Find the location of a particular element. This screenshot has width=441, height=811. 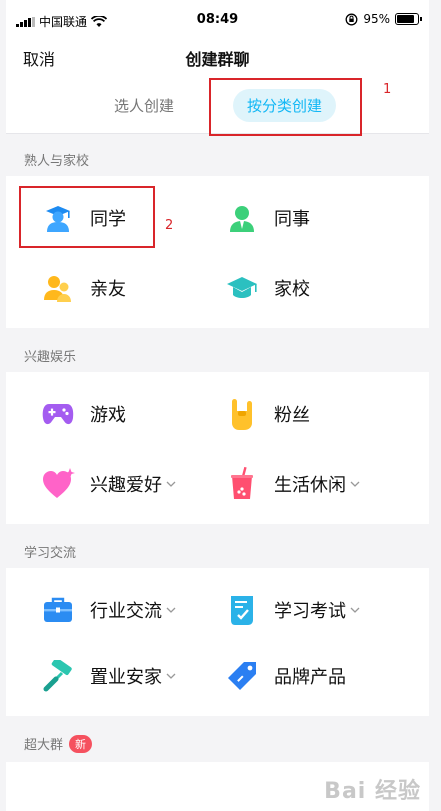

category-label: 学习考试 is located at coordinates (310, 611).